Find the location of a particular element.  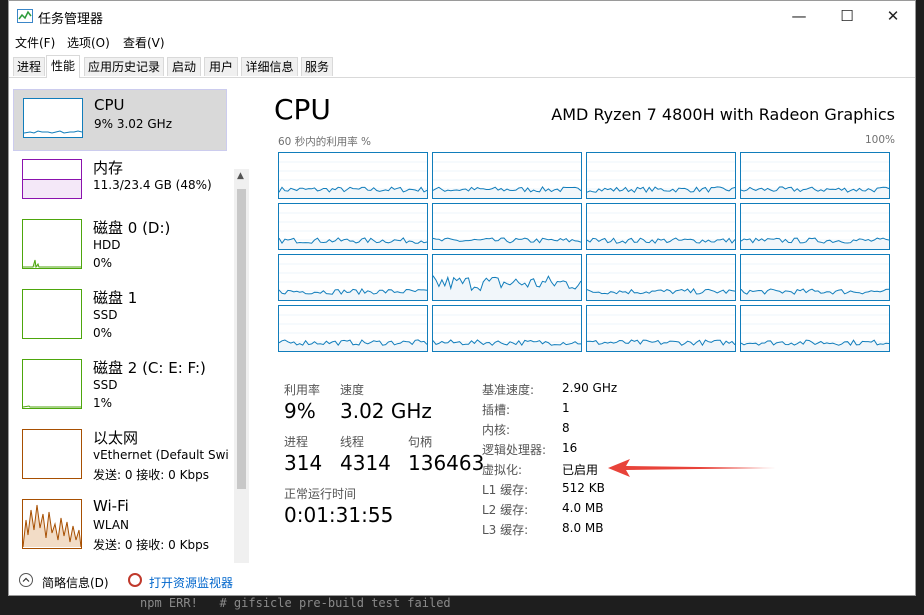

fewer-details-button: 简略信息(D) is located at coordinates (75, 582).